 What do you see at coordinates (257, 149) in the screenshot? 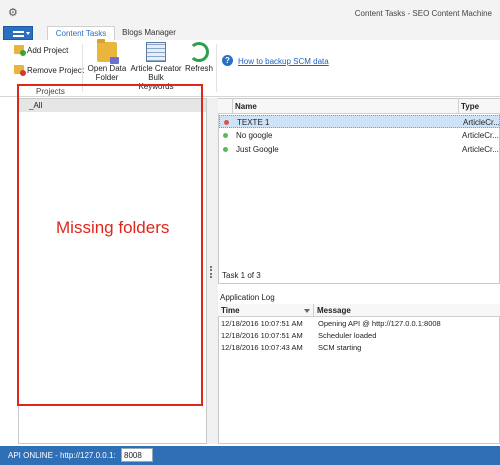
I see `task-name: Just Google` at bounding box center [257, 149].